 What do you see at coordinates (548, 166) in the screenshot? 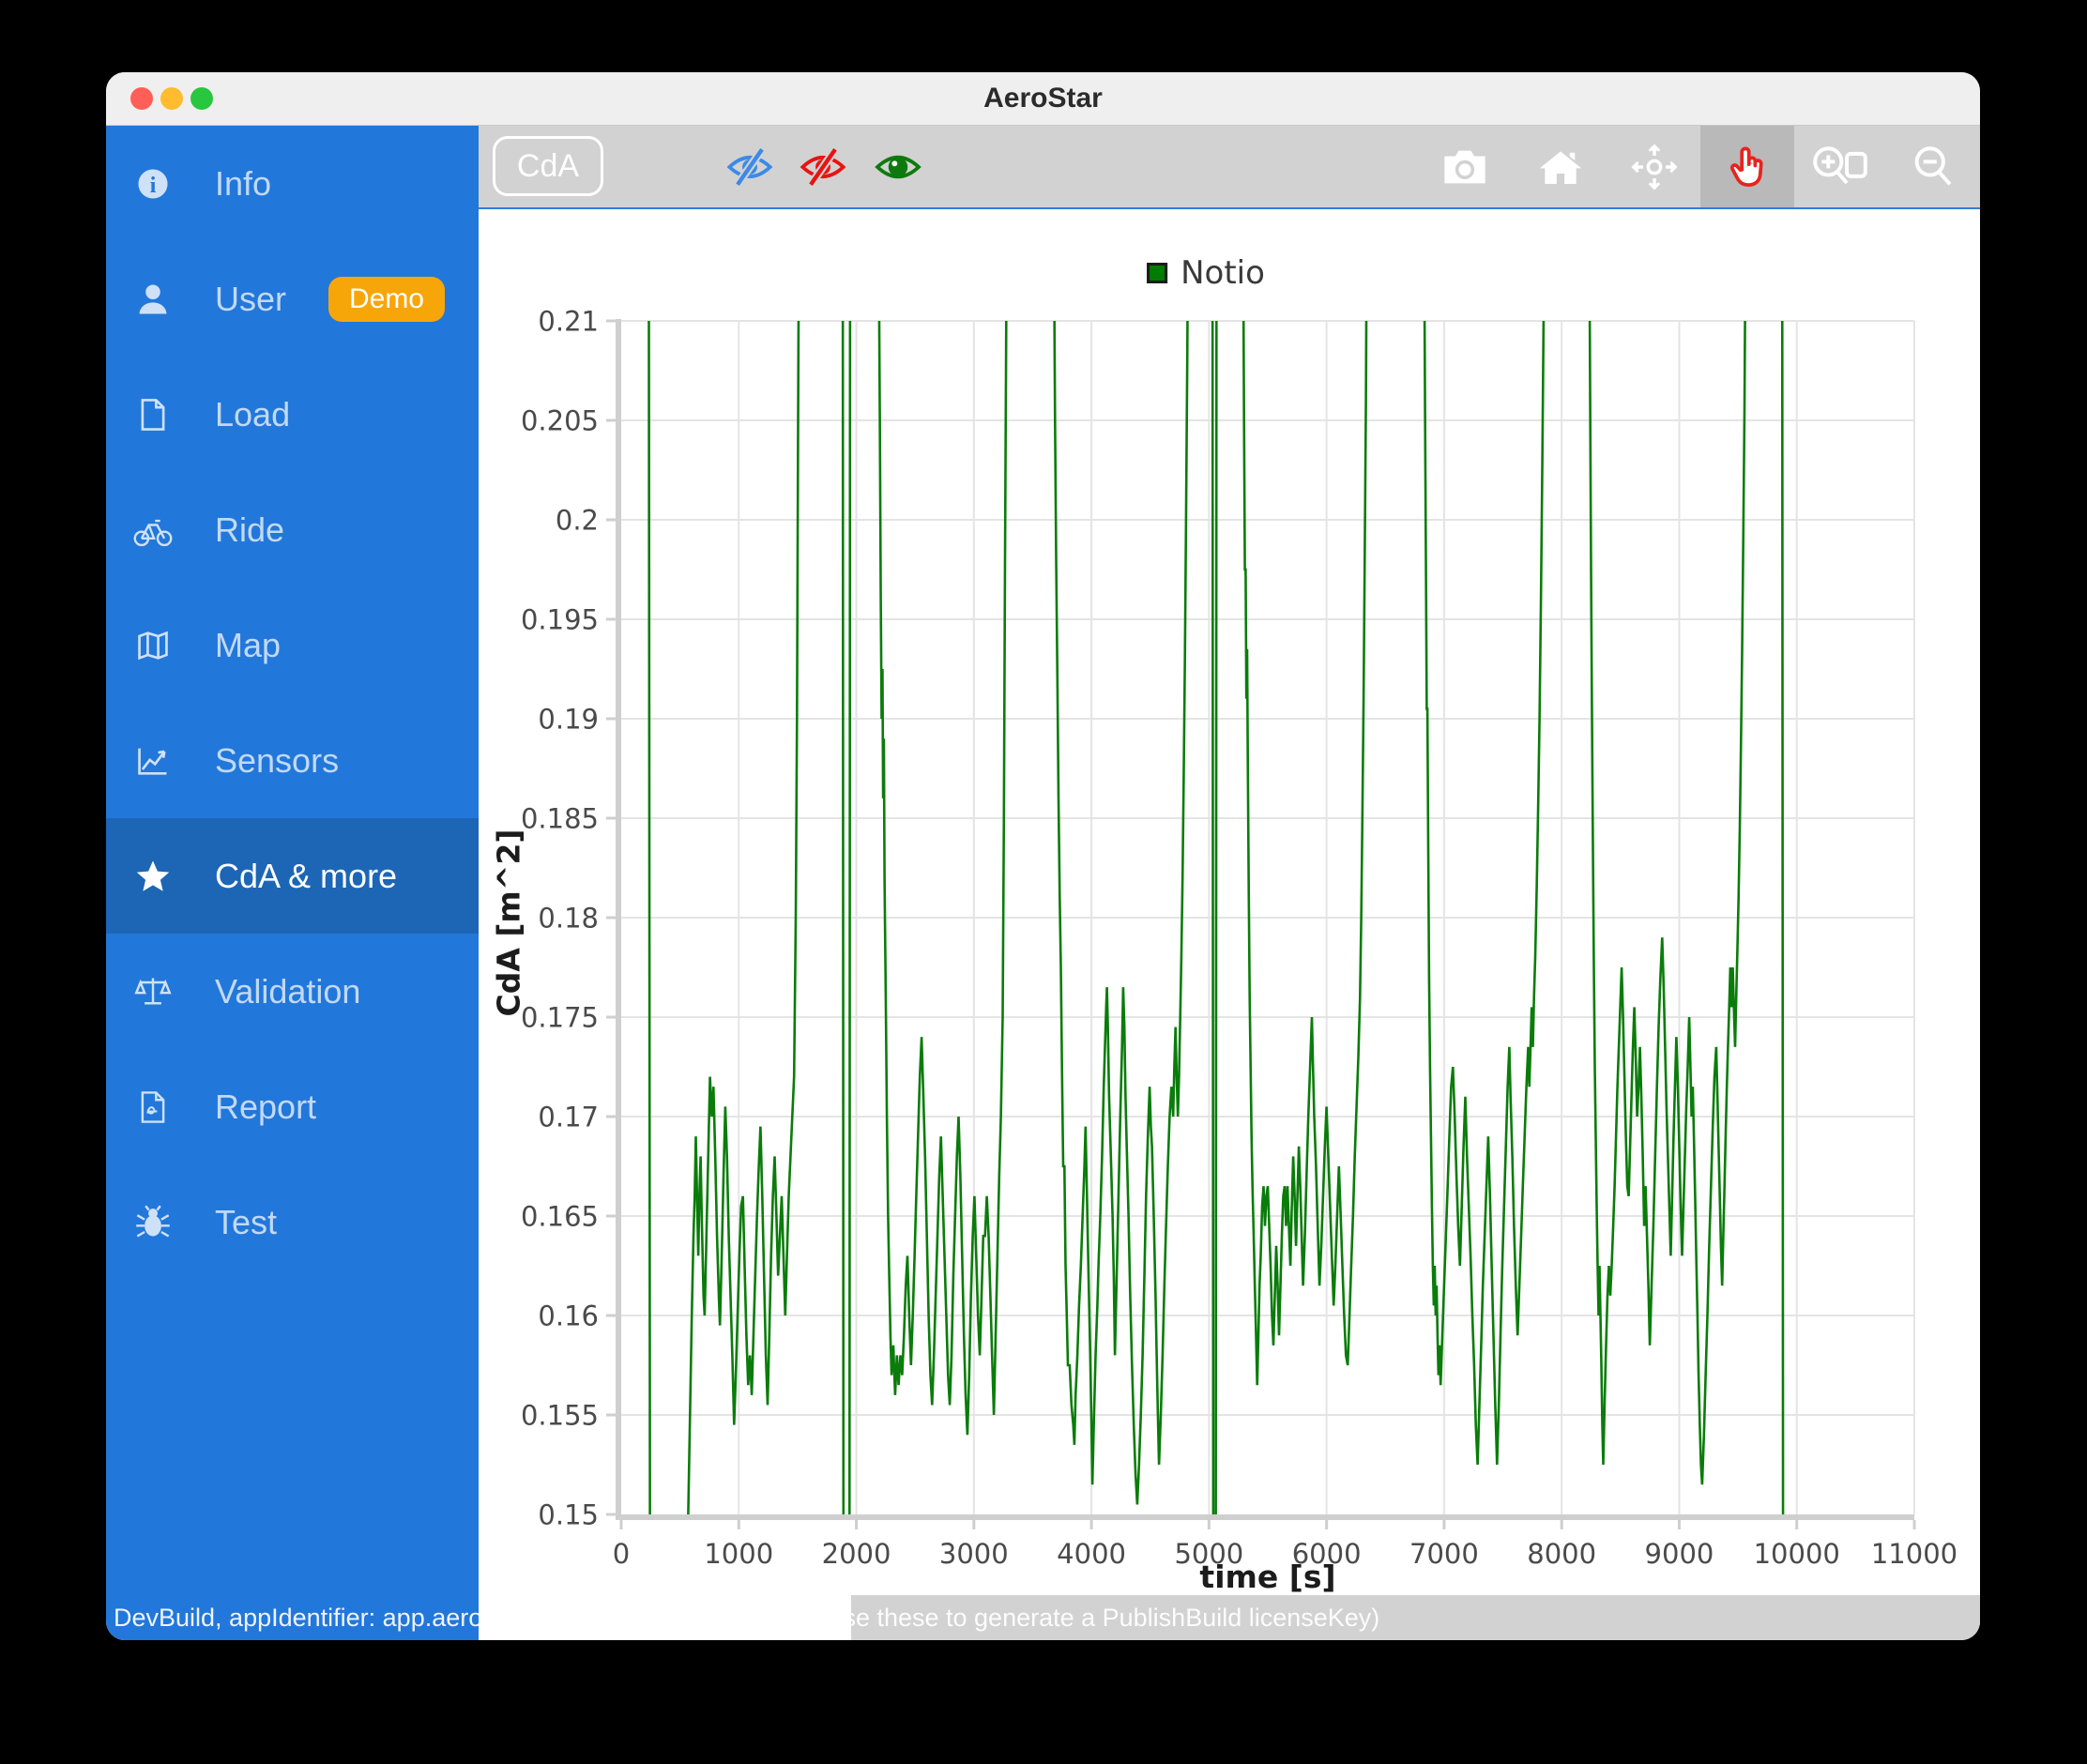
I see `cda-button: CdA` at bounding box center [548, 166].